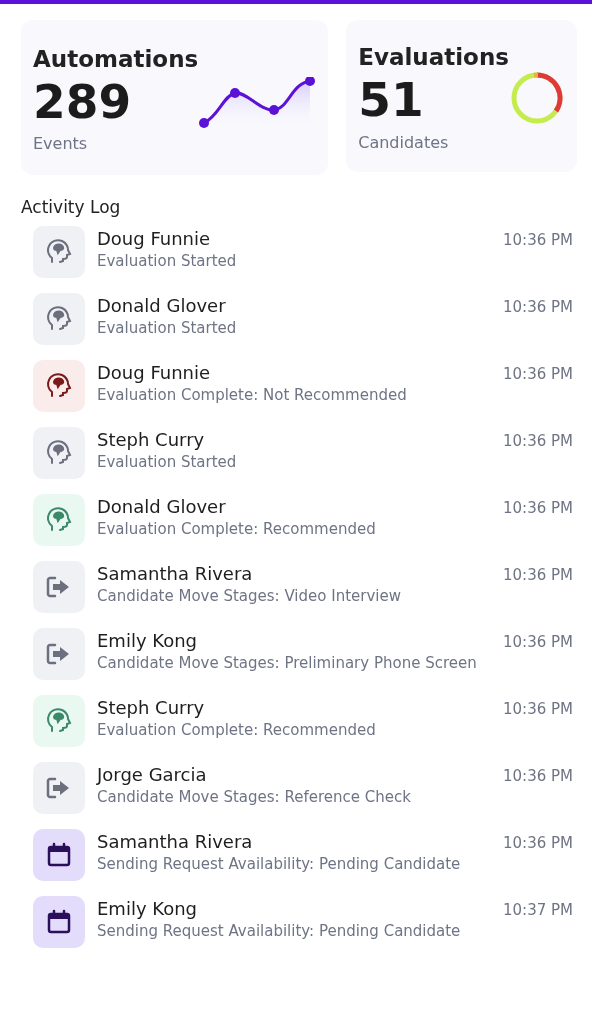 This screenshot has width=592, height=1024. What do you see at coordinates (538, 910) in the screenshot?
I see `activity-time: 10:37 PM` at bounding box center [538, 910].